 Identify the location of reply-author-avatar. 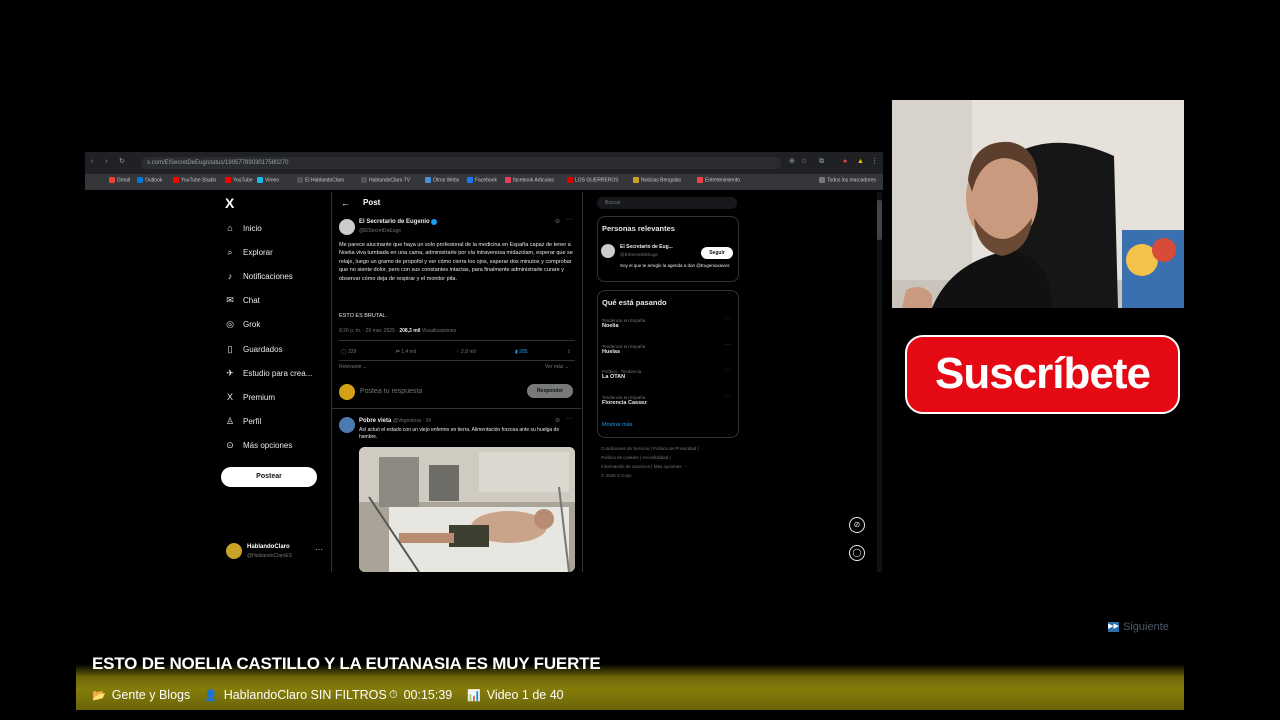
(347, 425).